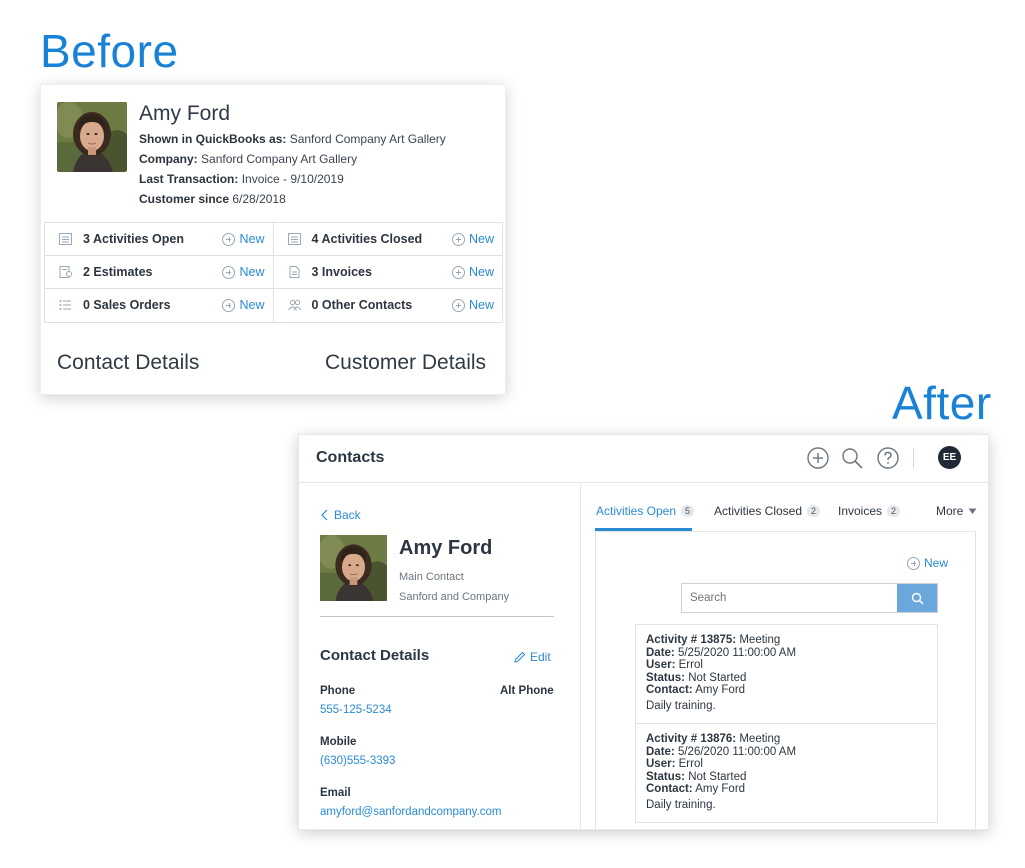 The height and width of the screenshot is (868, 1025). What do you see at coordinates (790, 598) in the screenshot?
I see `search-input` at bounding box center [790, 598].